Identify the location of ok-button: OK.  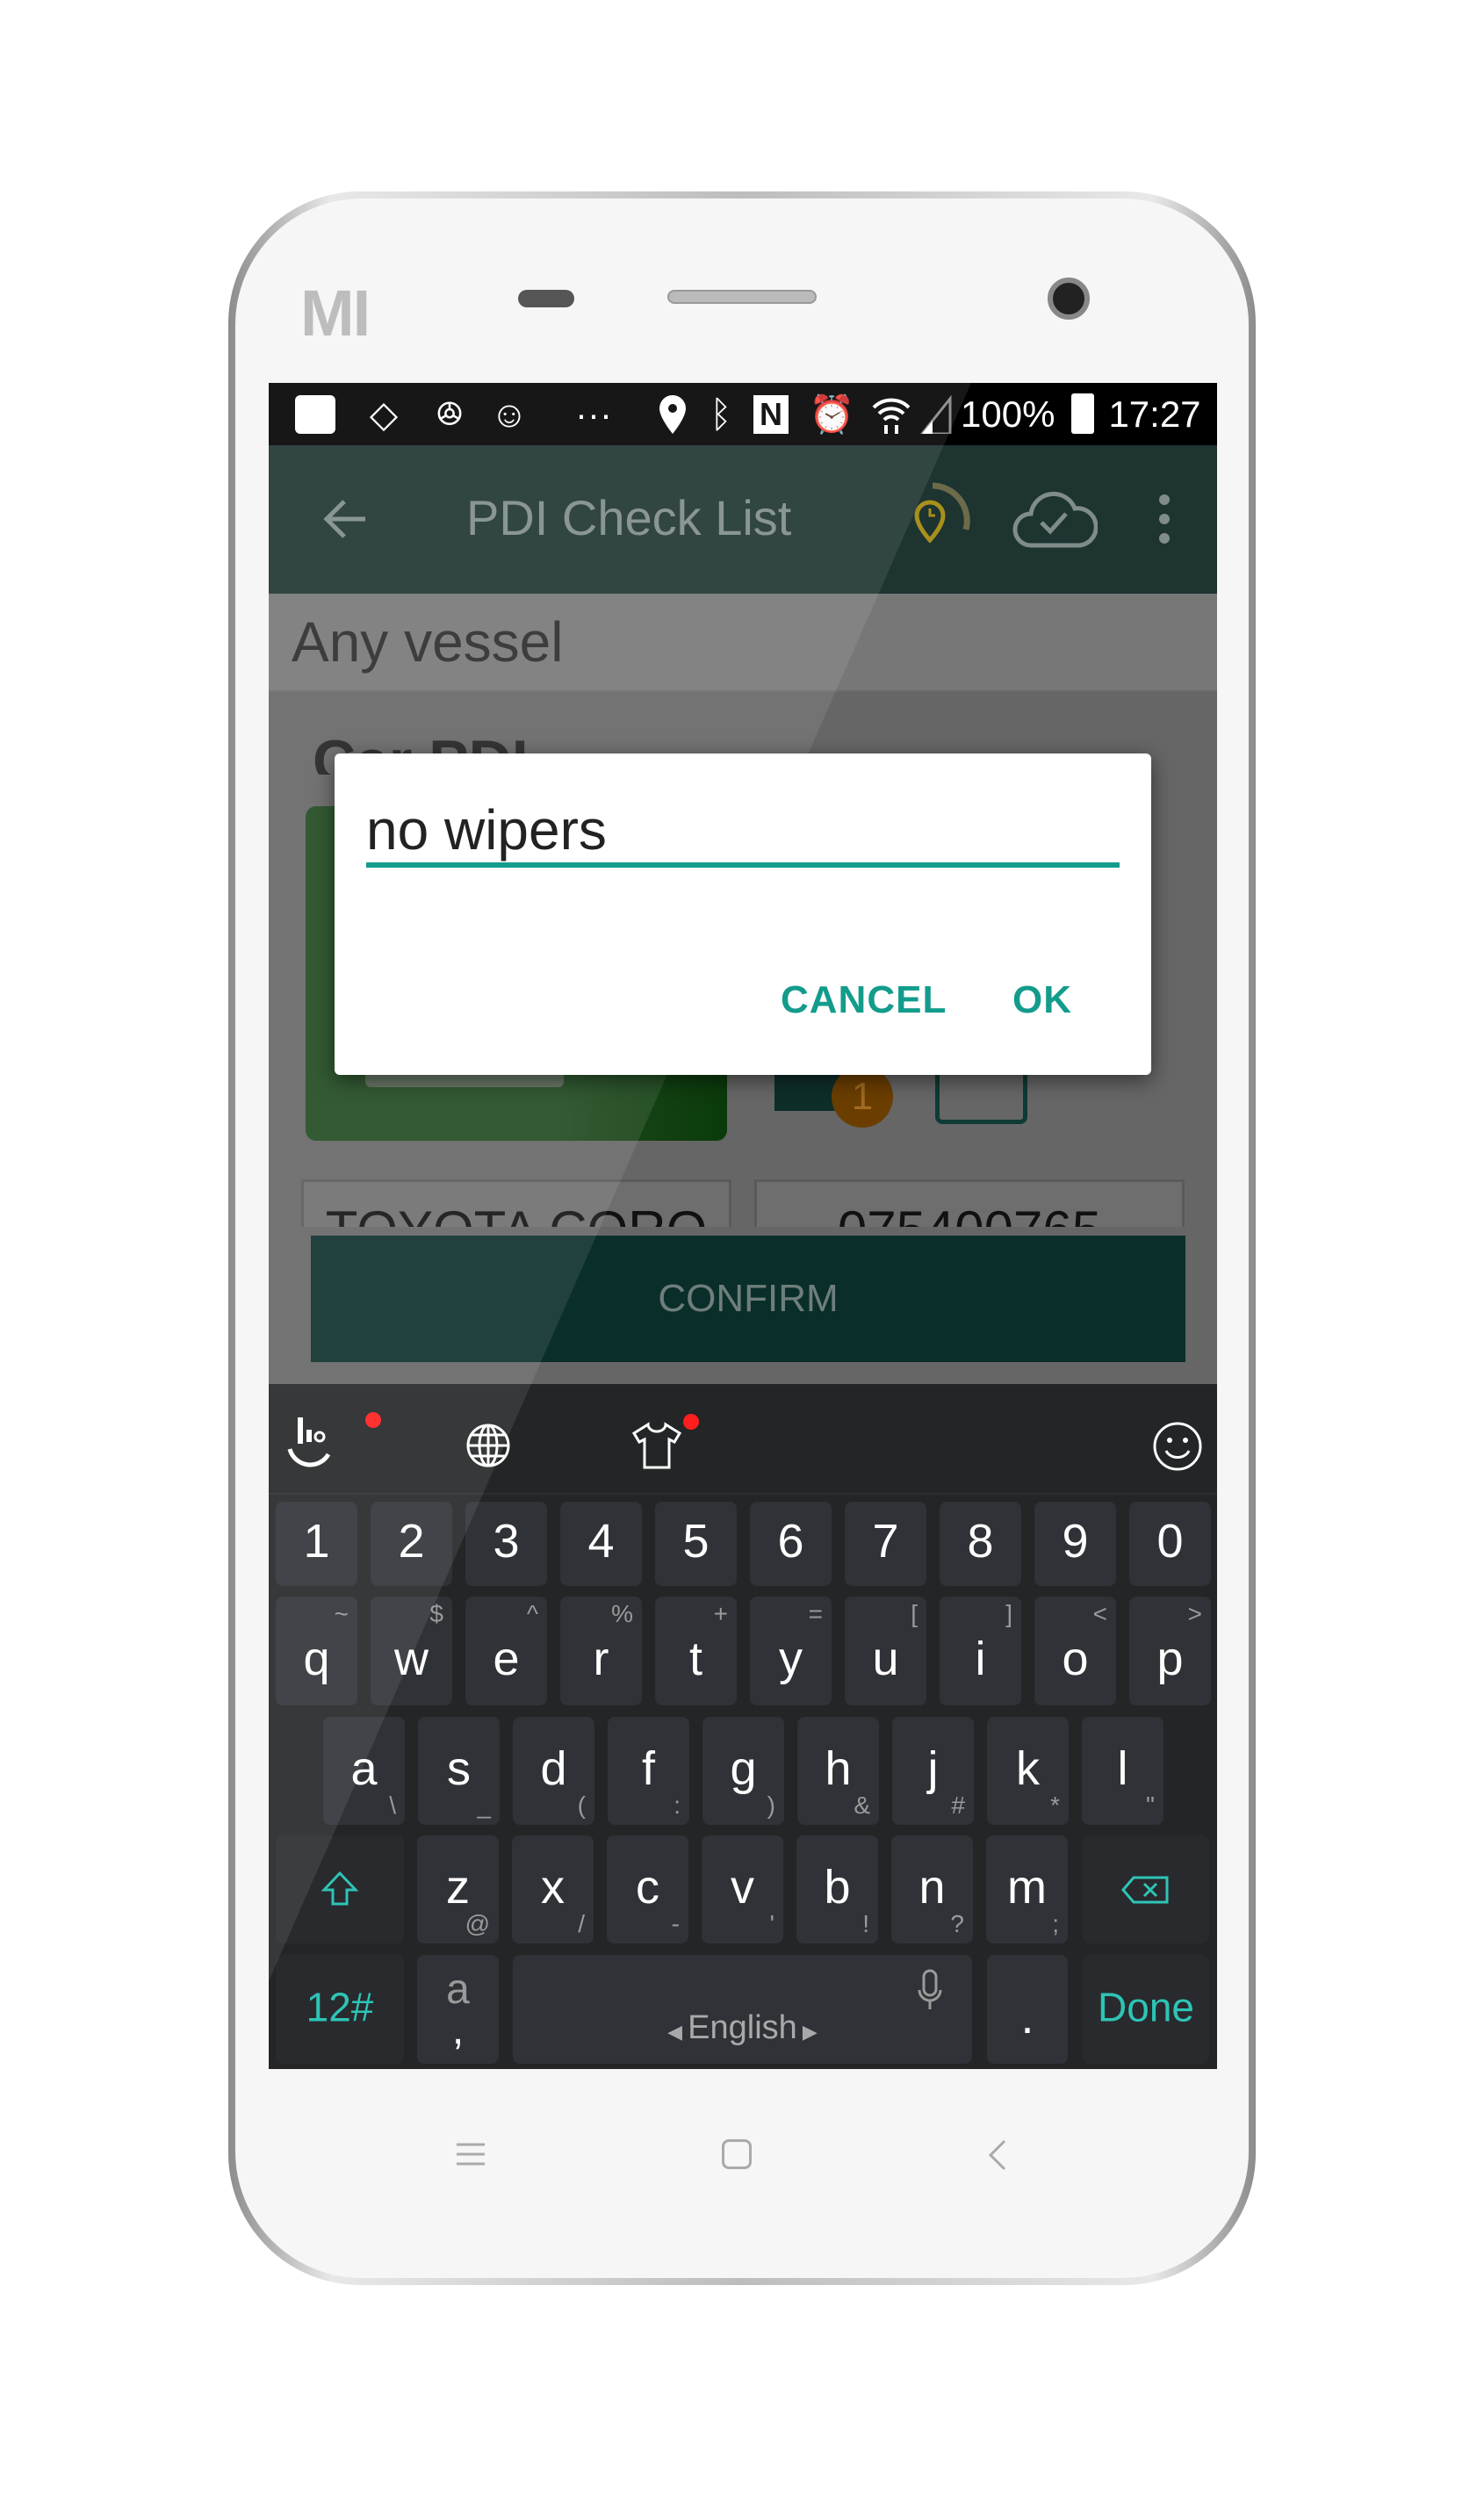
(1042, 1000).